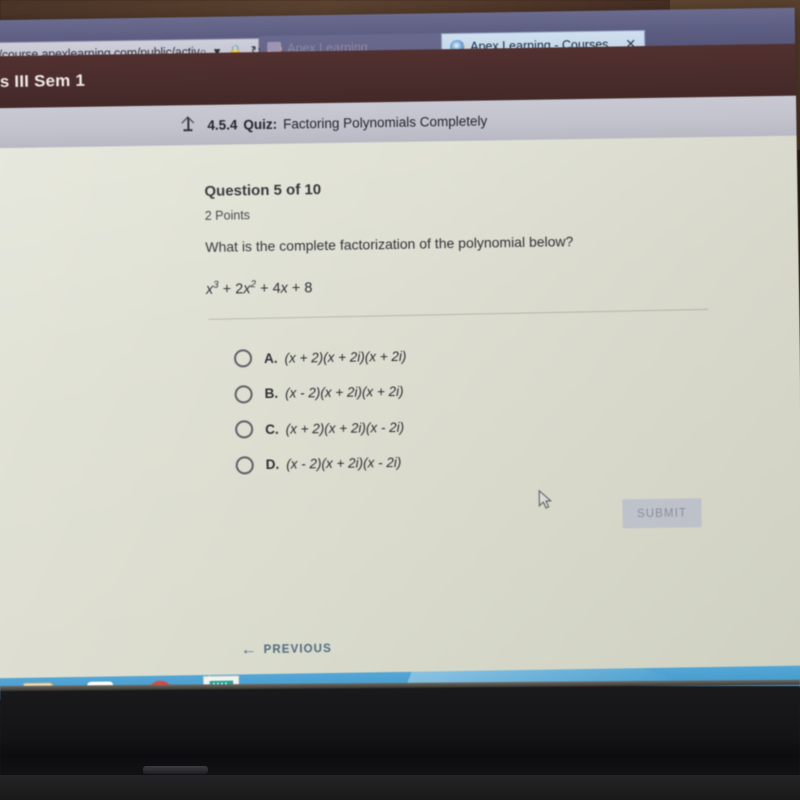  Describe the element at coordinates (458, 314) in the screenshot. I see `section-divider` at that location.